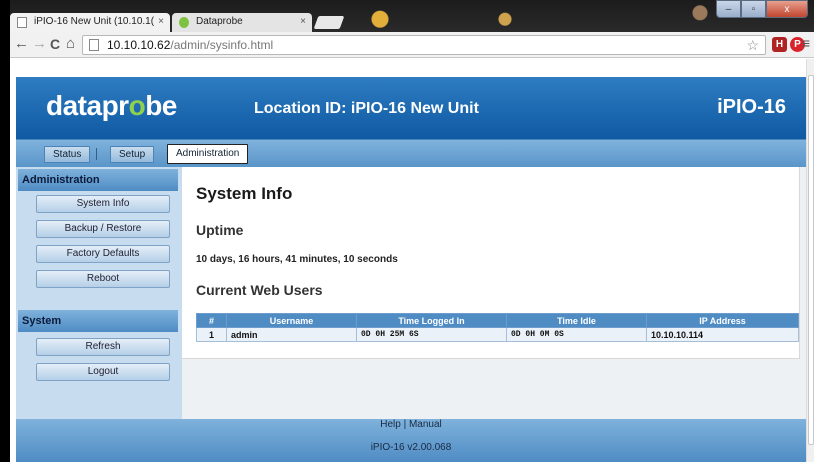 This screenshot has height=462, width=814. Describe the element at coordinates (211, 334) in the screenshot. I see `table-cell: 1` at that location.